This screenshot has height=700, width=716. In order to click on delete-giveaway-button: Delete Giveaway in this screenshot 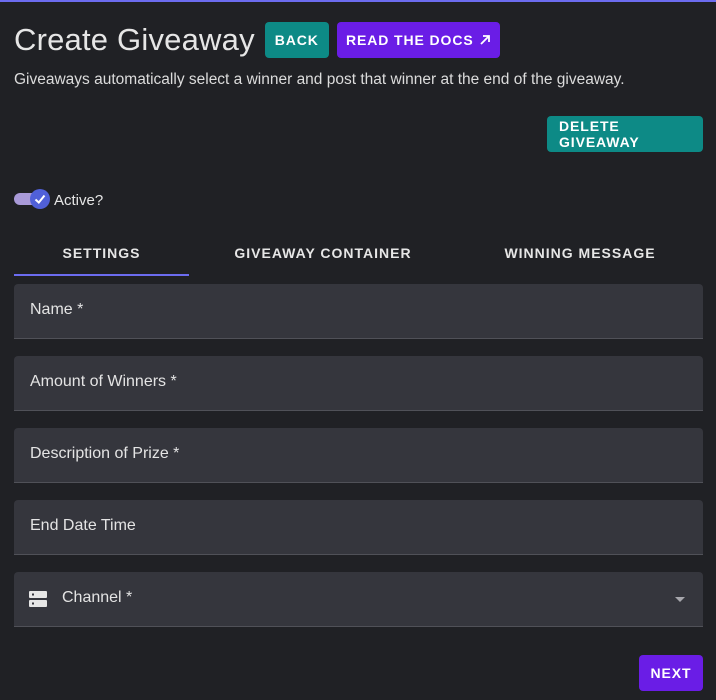, I will do `click(625, 134)`.